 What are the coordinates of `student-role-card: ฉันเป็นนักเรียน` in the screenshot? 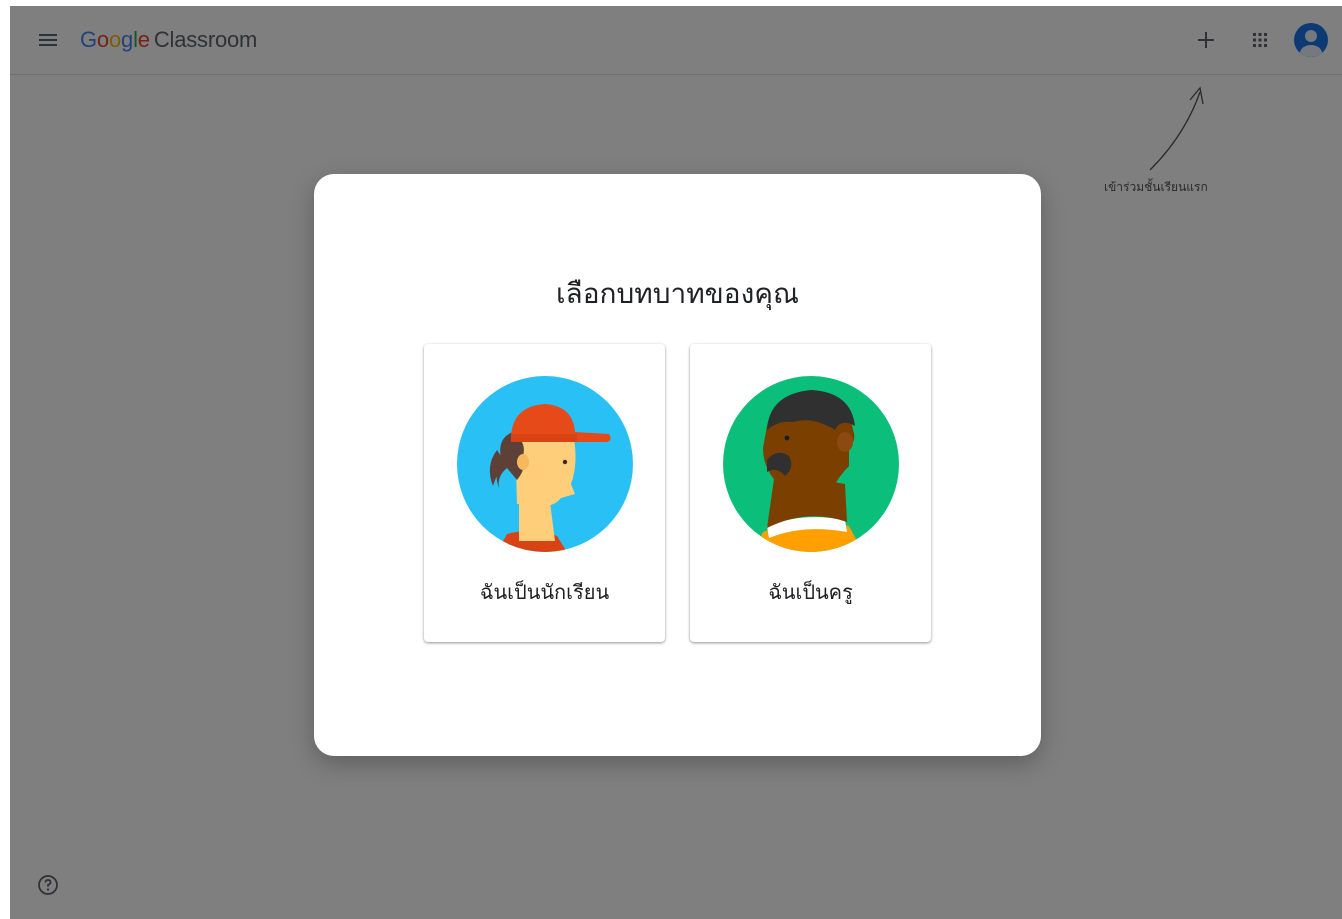 It's located at (544, 493).